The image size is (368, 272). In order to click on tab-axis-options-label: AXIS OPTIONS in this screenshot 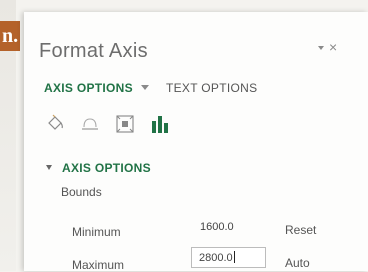, I will do `click(88, 88)`.